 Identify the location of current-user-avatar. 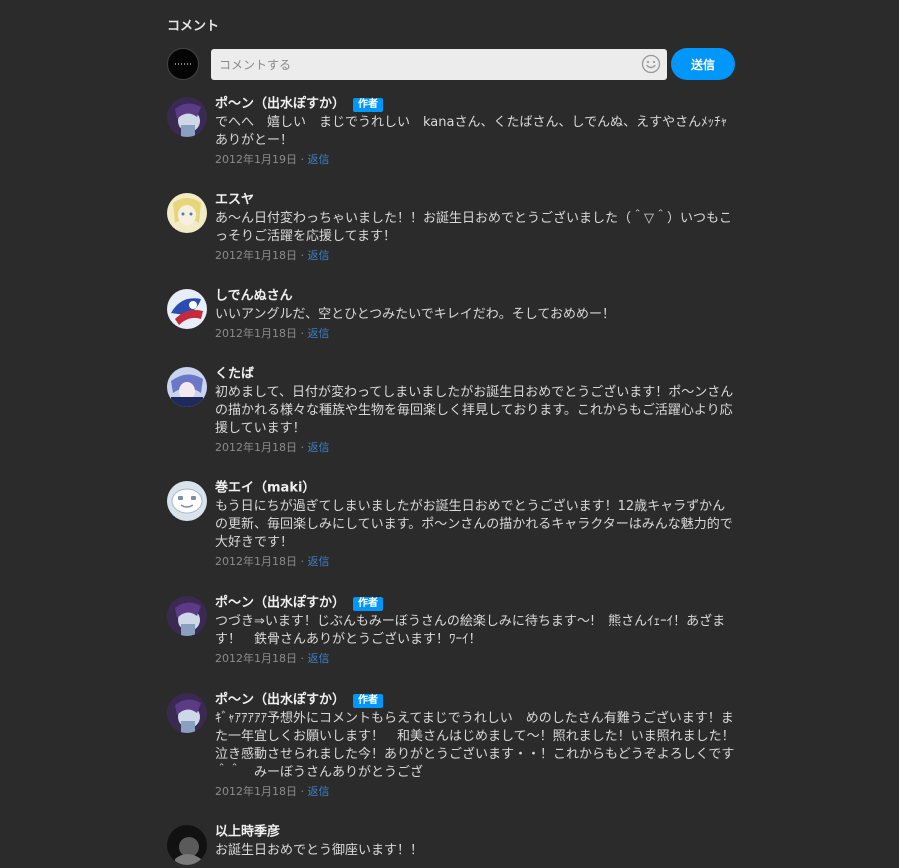
(183, 64).